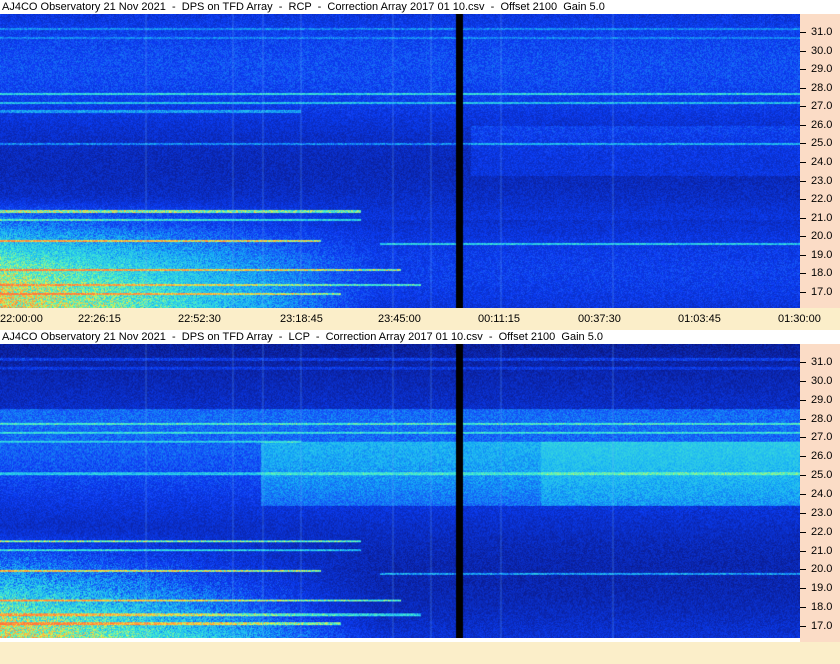 The height and width of the screenshot is (664, 840). Describe the element at coordinates (499, 319) in the screenshot. I see `time-label: 00:11:15` at that location.